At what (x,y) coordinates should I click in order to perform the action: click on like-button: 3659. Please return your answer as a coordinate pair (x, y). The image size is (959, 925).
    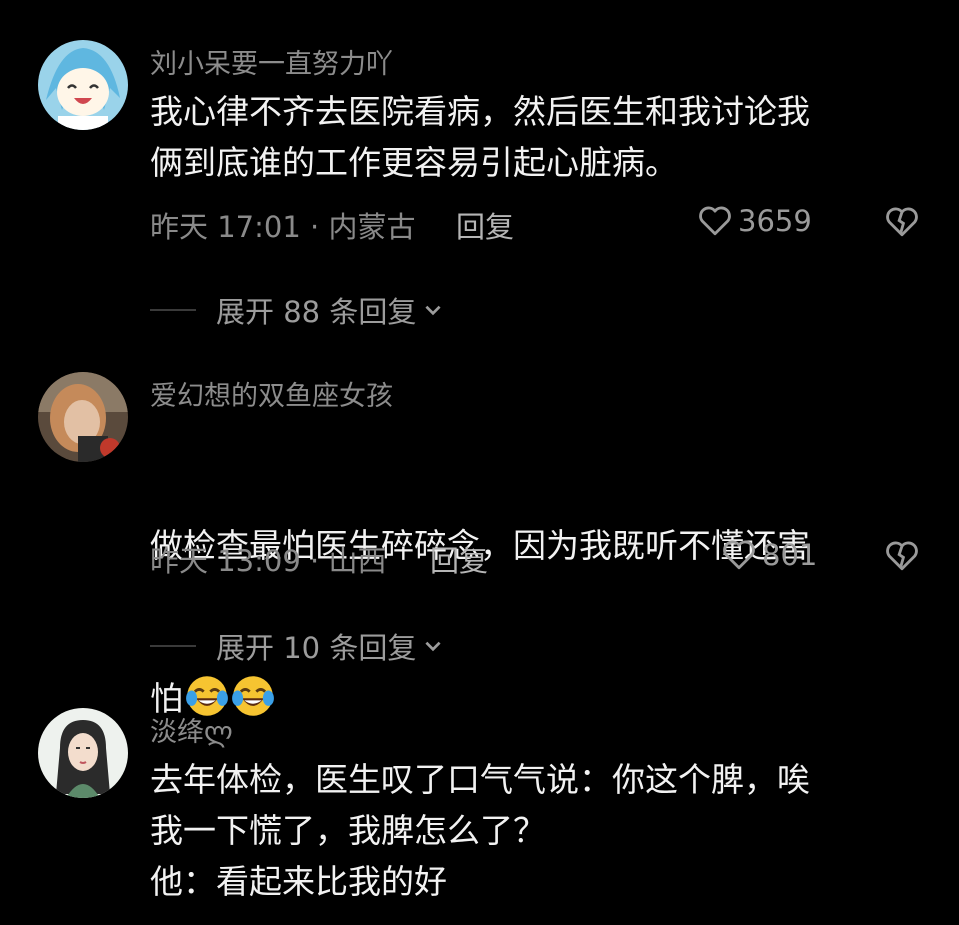
    Looking at the image, I should click on (755, 221).